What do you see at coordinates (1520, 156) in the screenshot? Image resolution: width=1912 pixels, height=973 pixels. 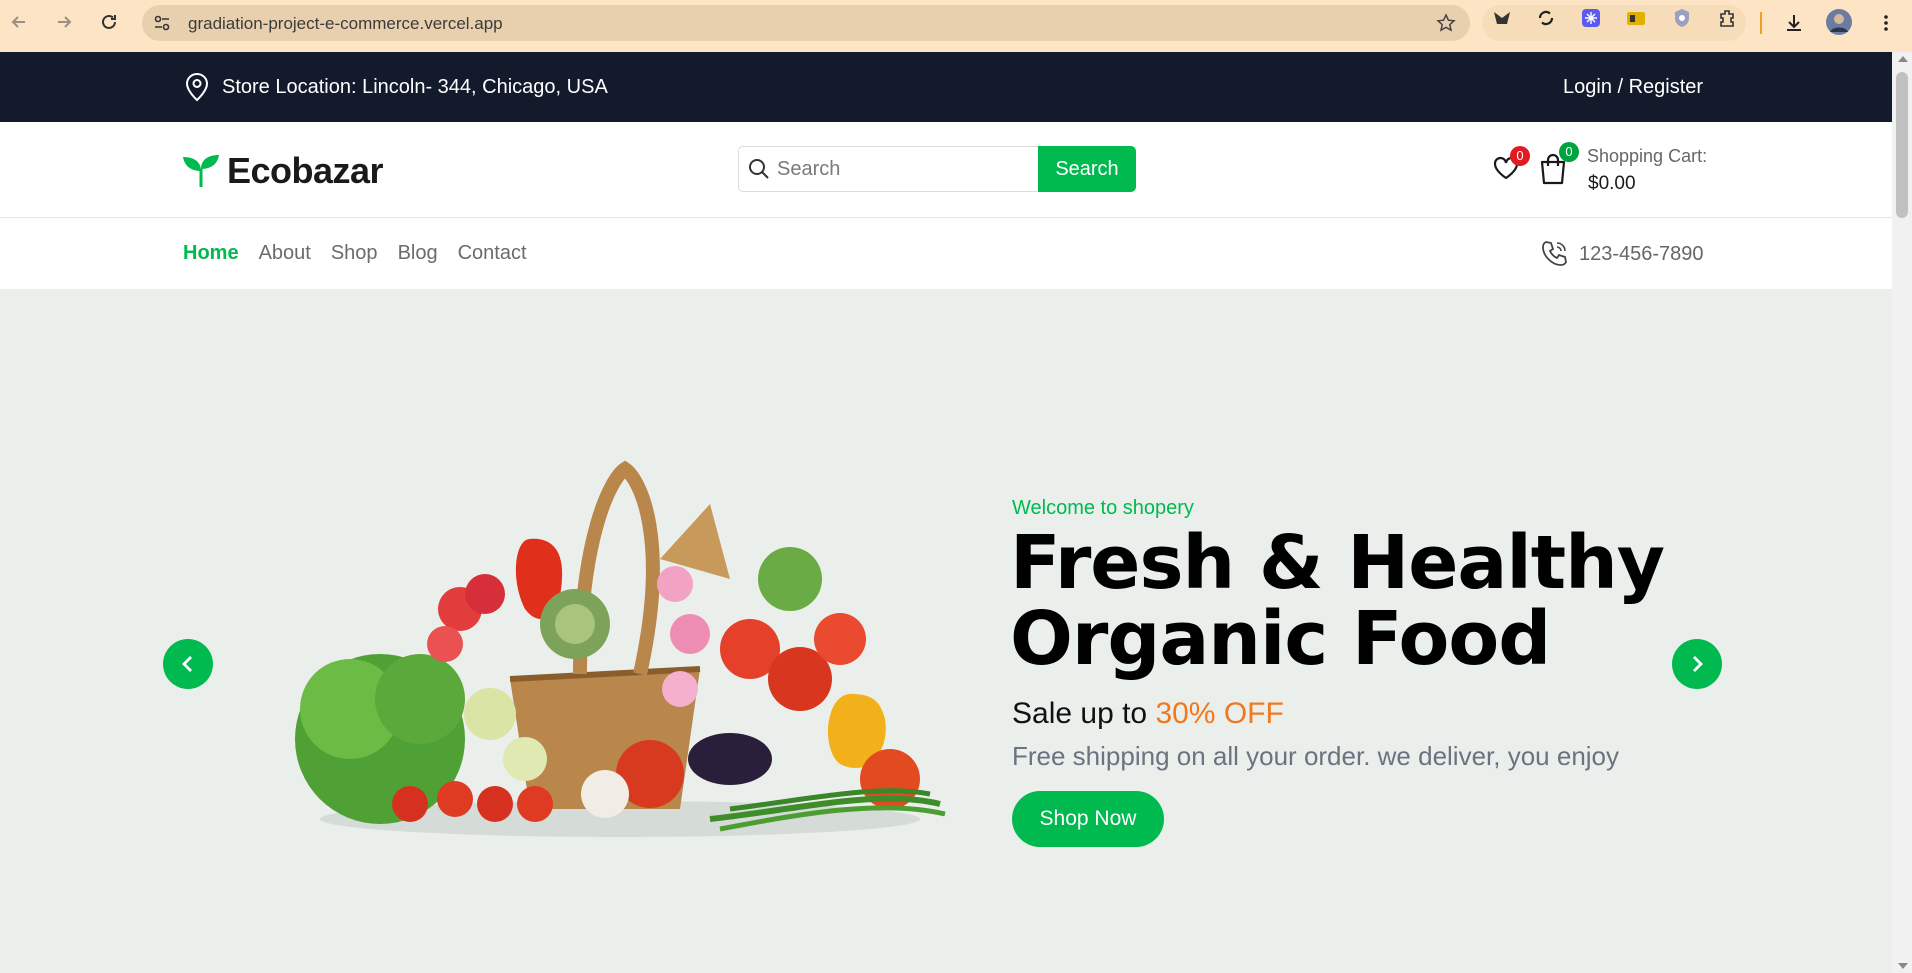 I see `wishlist-count-badge: 0` at bounding box center [1520, 156].